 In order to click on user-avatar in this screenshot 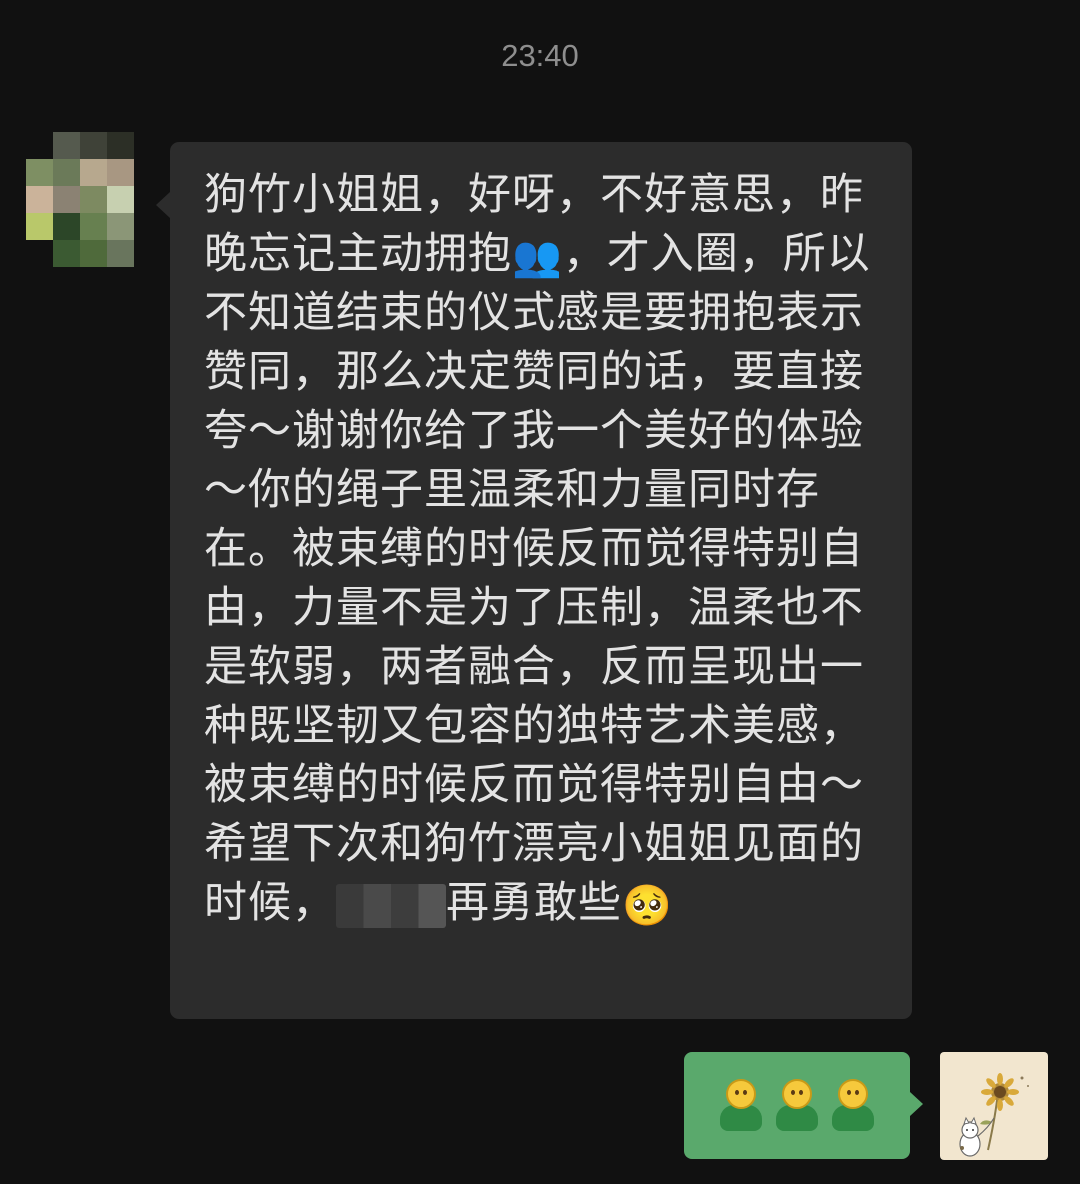, I will do `click(994, 1106)`.